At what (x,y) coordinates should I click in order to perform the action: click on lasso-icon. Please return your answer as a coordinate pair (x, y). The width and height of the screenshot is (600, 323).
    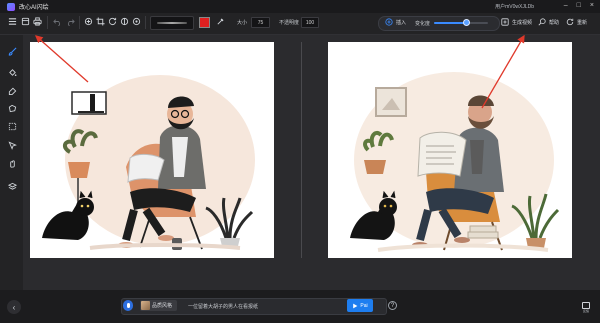
    Looking at the image, I should click on (12, 108).